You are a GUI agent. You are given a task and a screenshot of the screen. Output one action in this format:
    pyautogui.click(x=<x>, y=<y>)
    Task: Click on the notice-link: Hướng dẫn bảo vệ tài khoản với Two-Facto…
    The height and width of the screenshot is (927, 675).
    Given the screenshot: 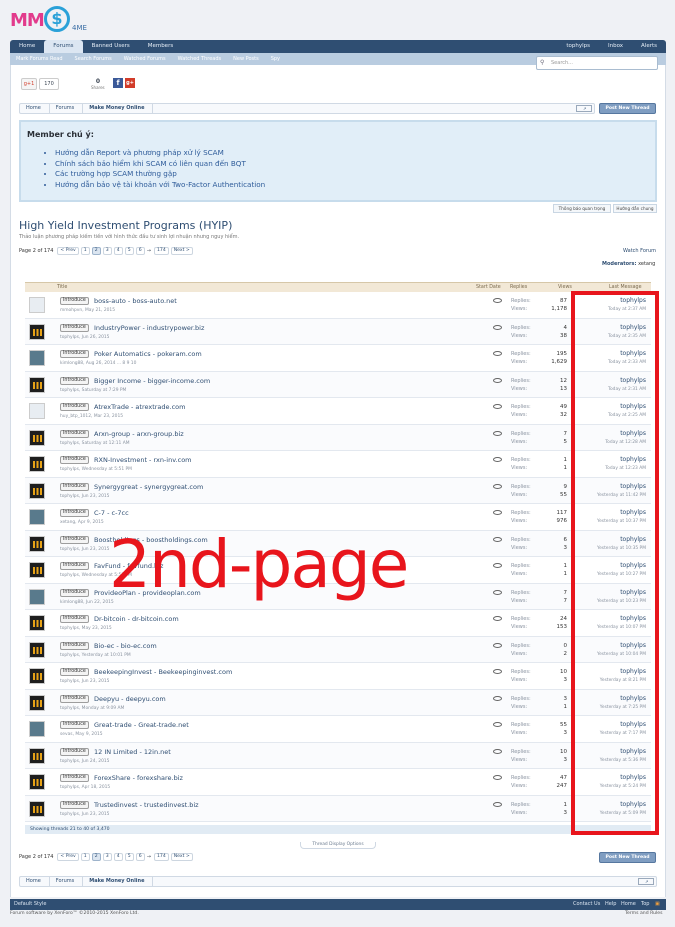 What is the action you would take?
    pyautogui.click(x=160, y=185)
    